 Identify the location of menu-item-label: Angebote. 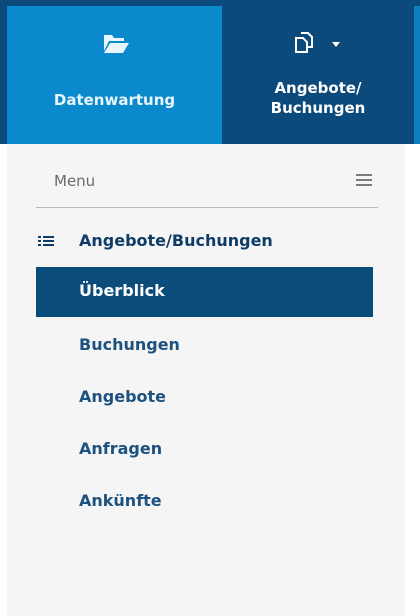
(123, 396).